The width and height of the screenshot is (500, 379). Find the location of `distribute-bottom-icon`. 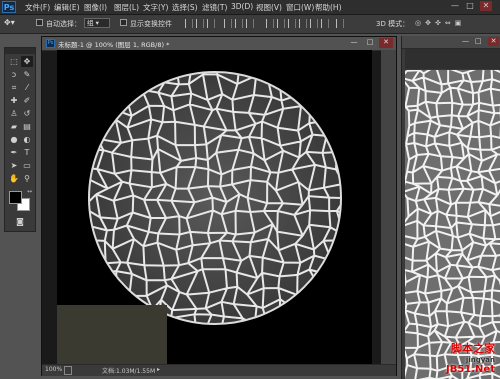

distribute-bottom-icon is located at coordinates (292, 23).